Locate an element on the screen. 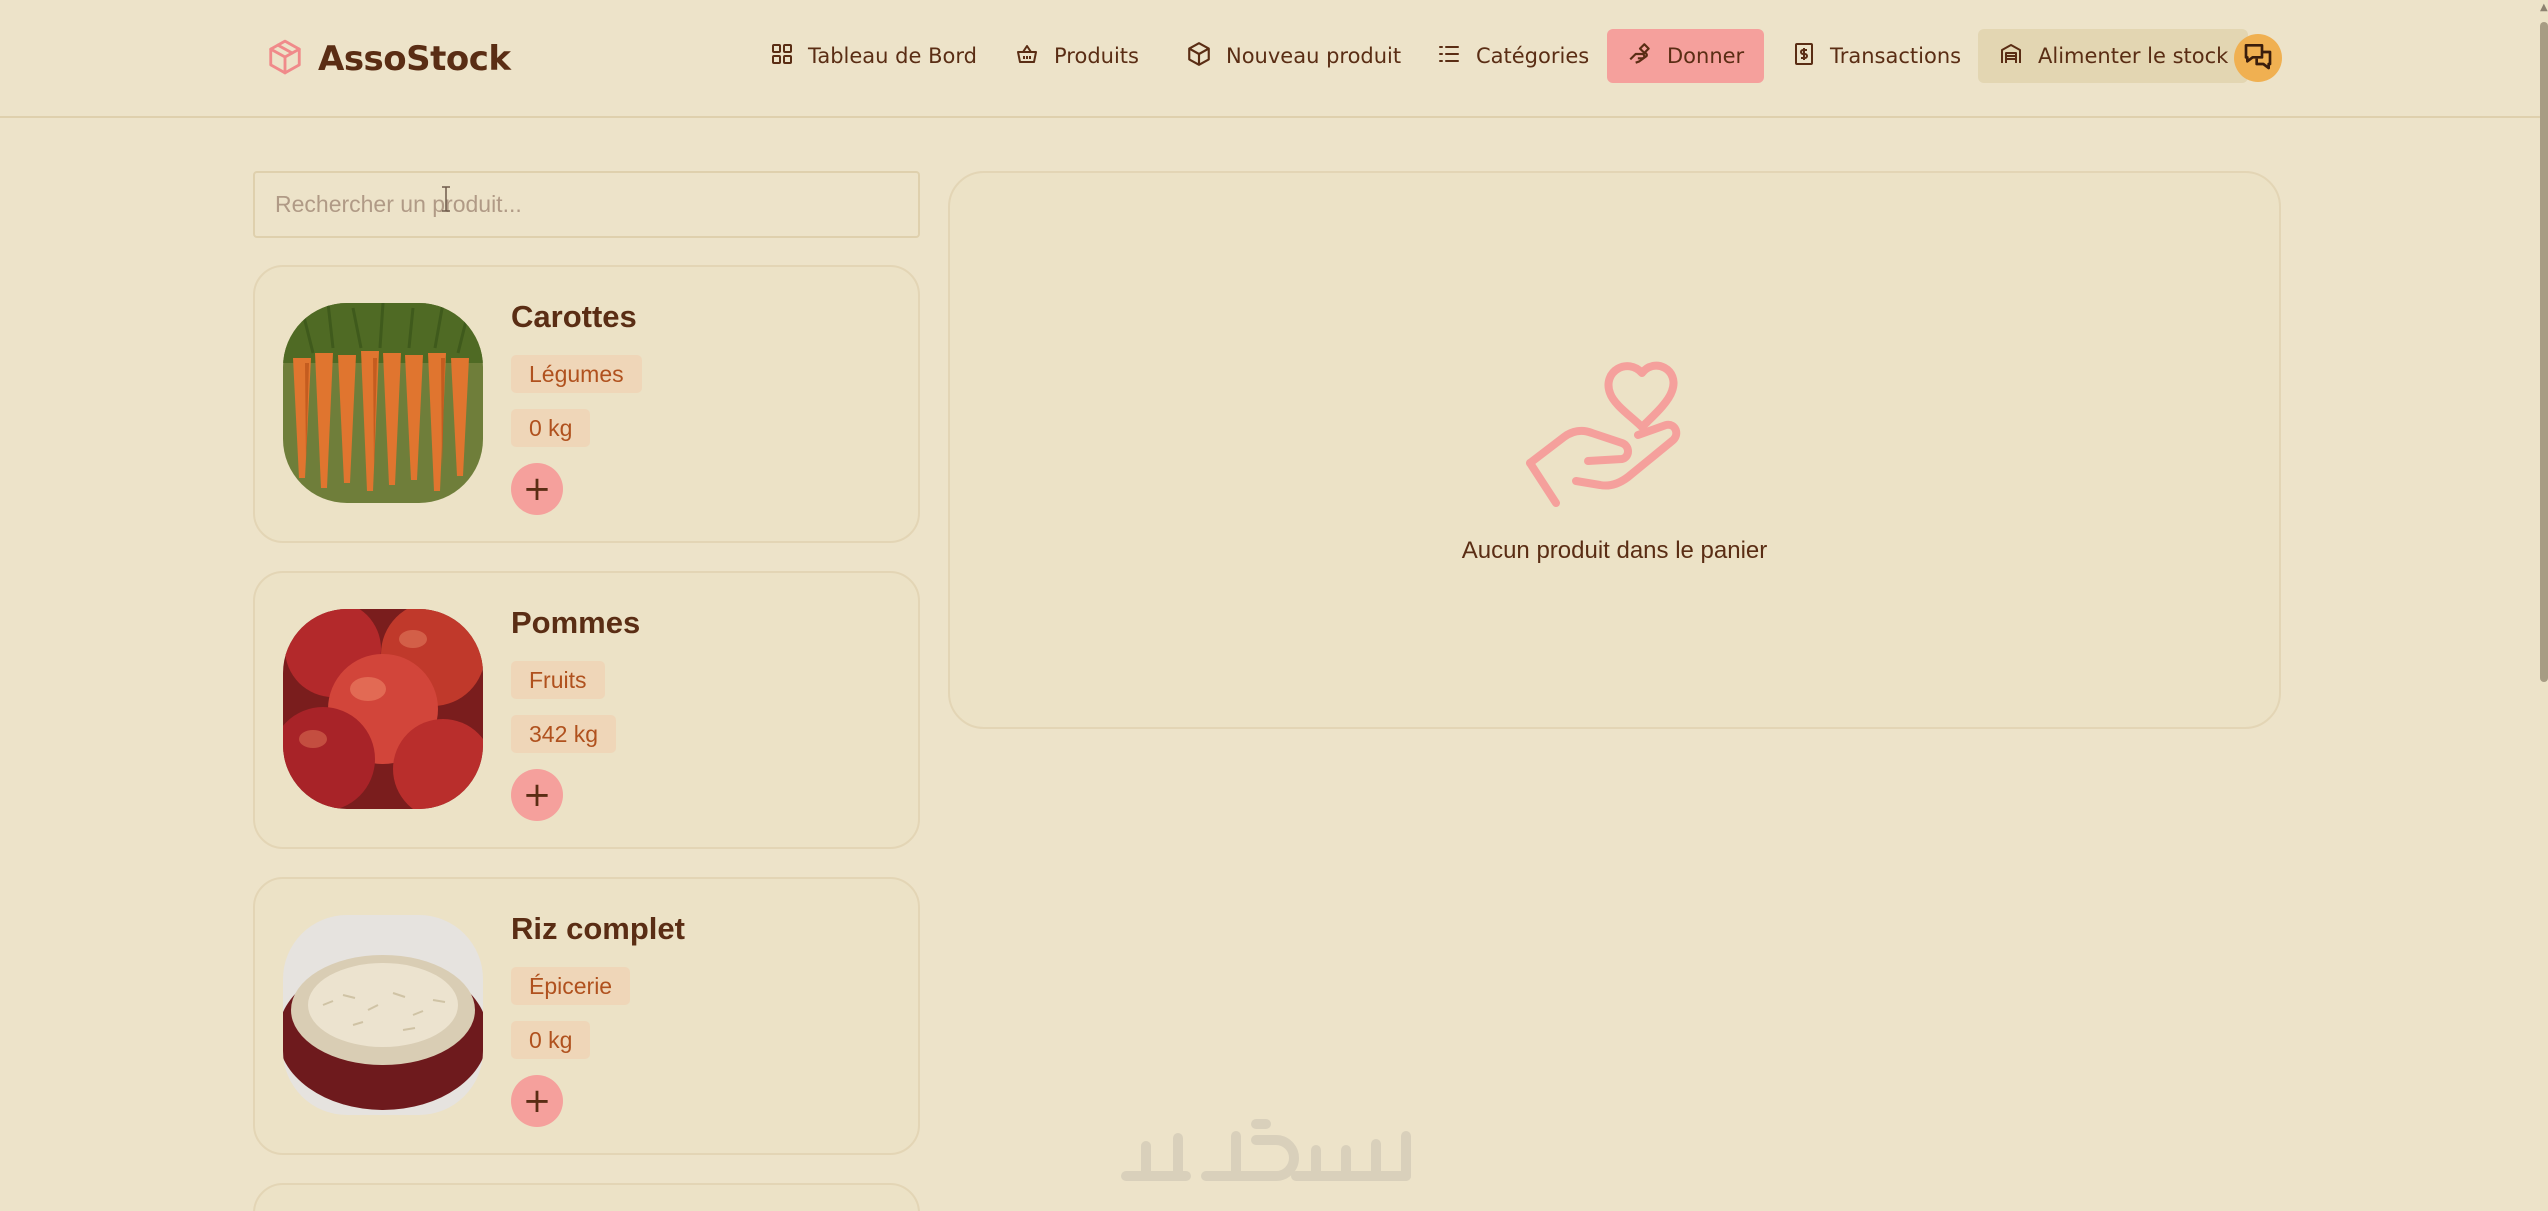  logo-box-icon is located at coordinates (285, 59).